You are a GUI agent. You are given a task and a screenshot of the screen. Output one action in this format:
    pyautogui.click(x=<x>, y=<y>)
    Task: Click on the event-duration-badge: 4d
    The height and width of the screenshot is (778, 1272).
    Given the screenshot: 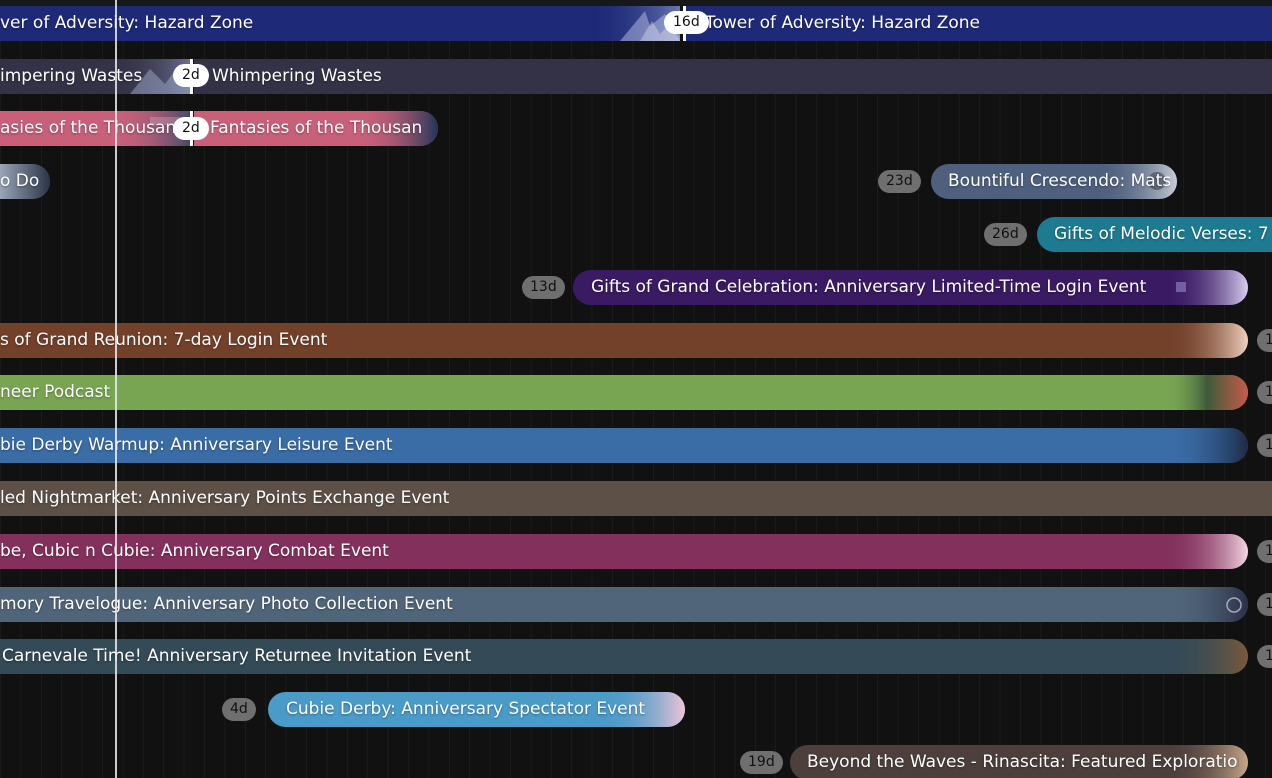 What is the action you would take?
    pyautogui.click(x=239, y=709)
    